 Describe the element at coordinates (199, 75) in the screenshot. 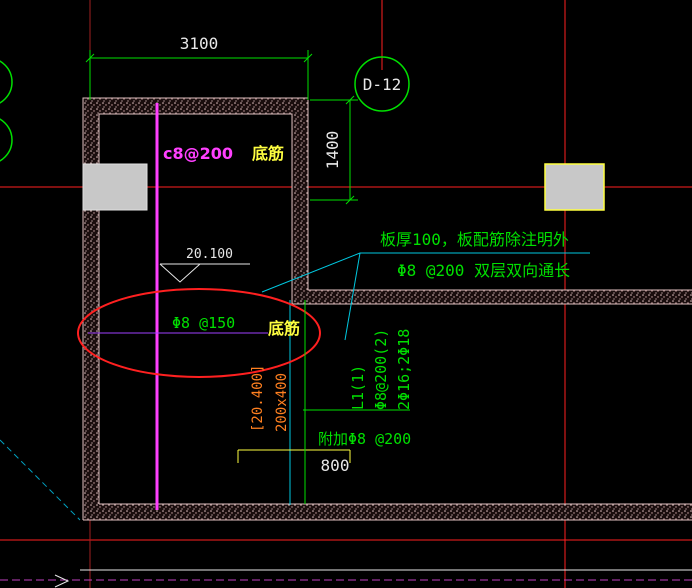

I see `dimension-top` at that location.